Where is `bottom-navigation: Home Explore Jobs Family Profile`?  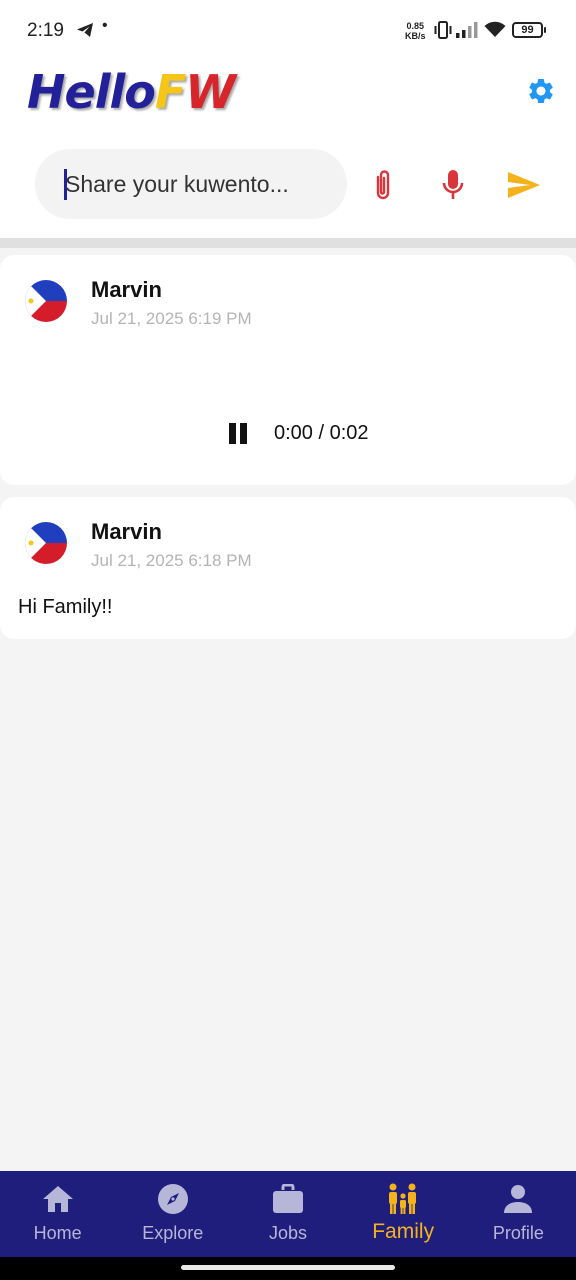
bottom-navigation: Home Explore Jobs Family Profile is located at coordinates (288, 1214).